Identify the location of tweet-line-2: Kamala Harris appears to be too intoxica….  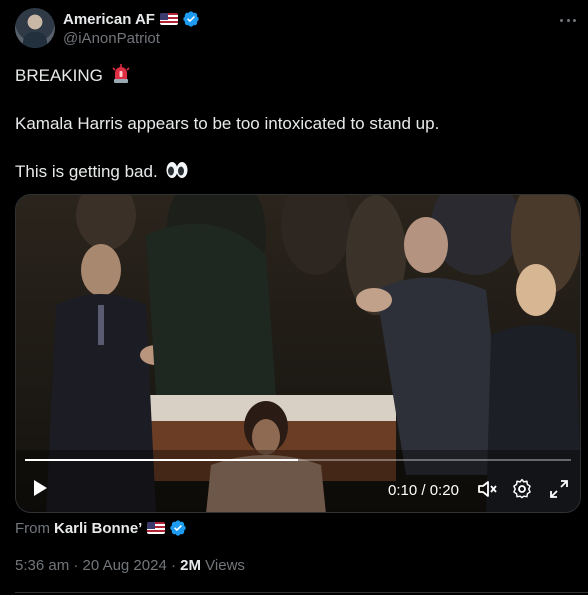
(227, 123).